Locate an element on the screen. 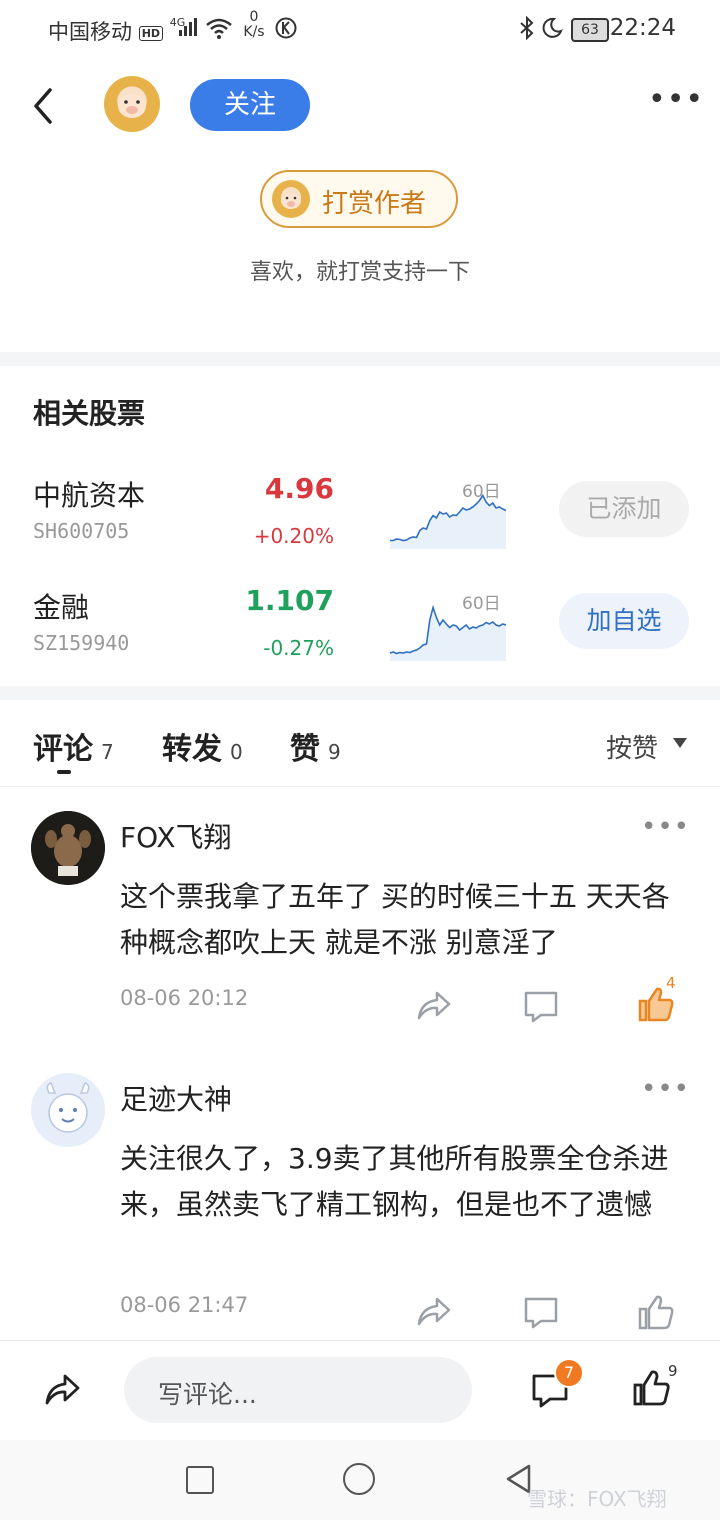 This screenshot has height=1520, width=720. author-avatar is located at coordinates (132, 104).